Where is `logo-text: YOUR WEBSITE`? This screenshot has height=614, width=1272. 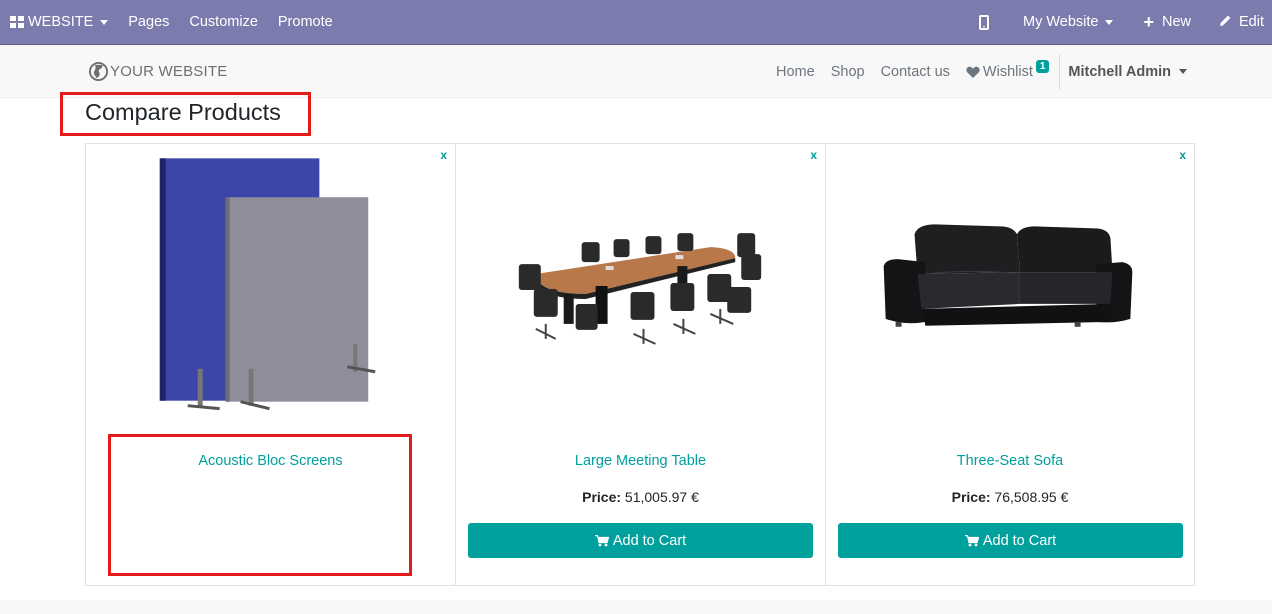
logo-text: YOUR WEBSITE is located at coordinates (169, 71).